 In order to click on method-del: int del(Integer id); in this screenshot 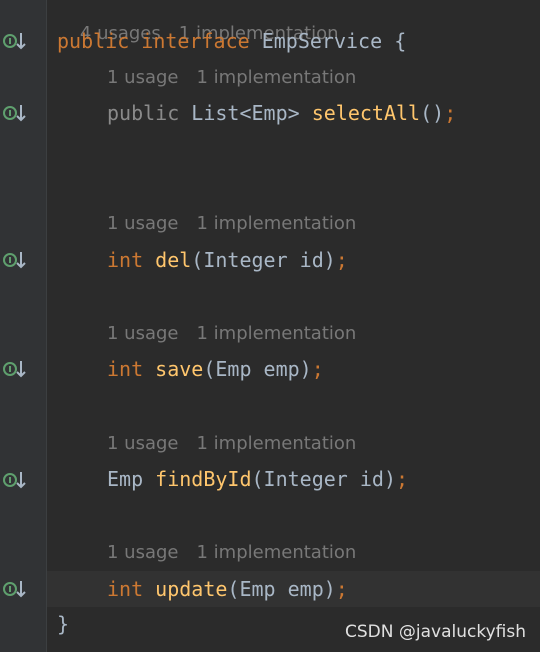, I will do `click(227, 260)`.